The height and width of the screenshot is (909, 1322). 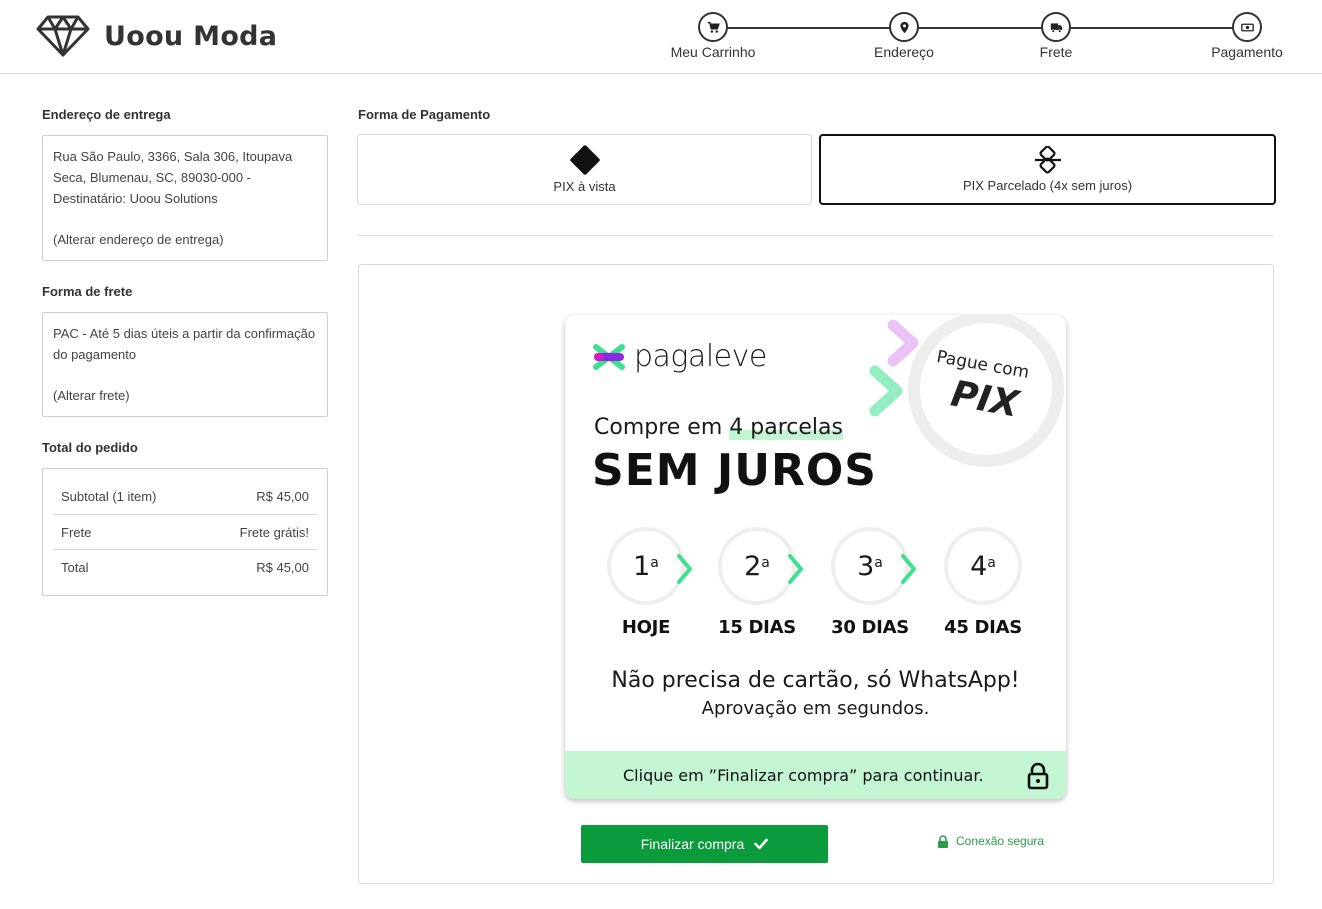 I want to click on brand-name: Uoou Moda, so click(x=191, y=36).